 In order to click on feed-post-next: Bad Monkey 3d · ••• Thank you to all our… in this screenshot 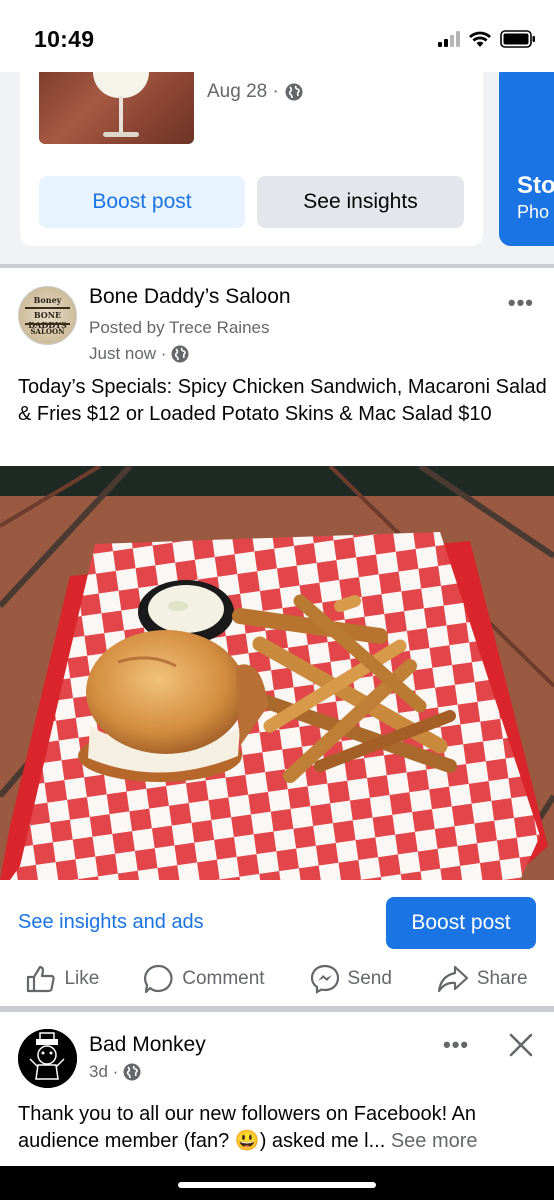, I will do `click(277, 1092)`.